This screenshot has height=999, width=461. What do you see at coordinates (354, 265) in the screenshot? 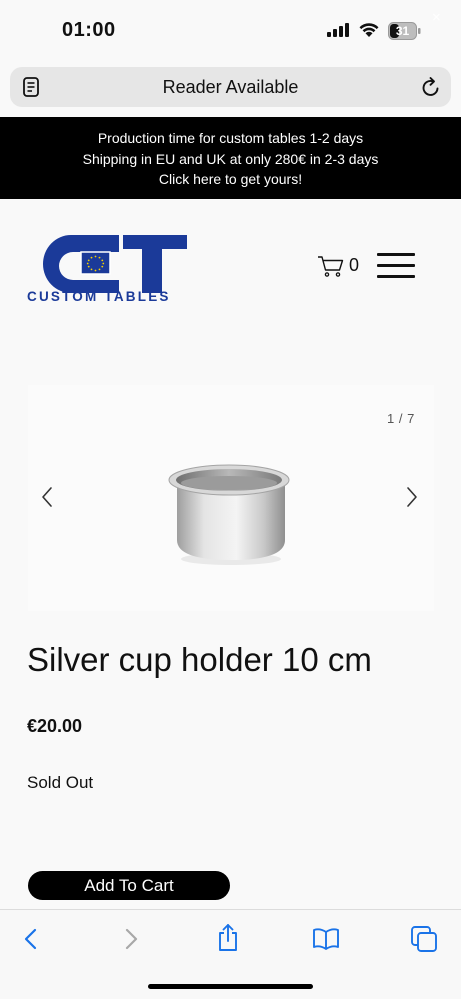
I see `cart-count: 0` at bounding box center [354, 265].